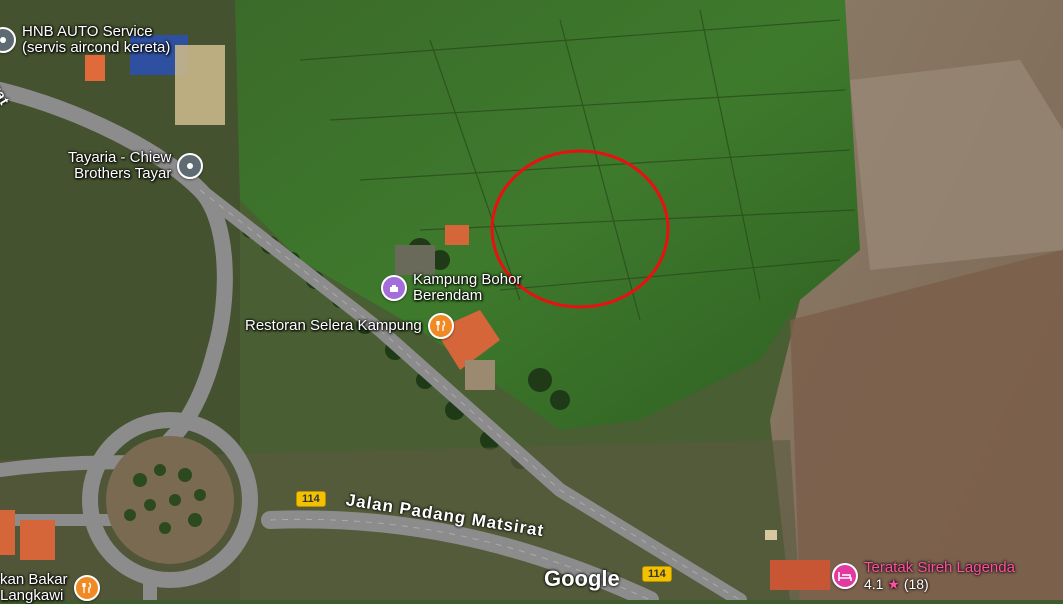 The height and width of the screenshot is (604, 1063). What do you see at coordinates (582, 578) in the screenshot?
I see `google-logo: Google` at bounding box center [582, 578].